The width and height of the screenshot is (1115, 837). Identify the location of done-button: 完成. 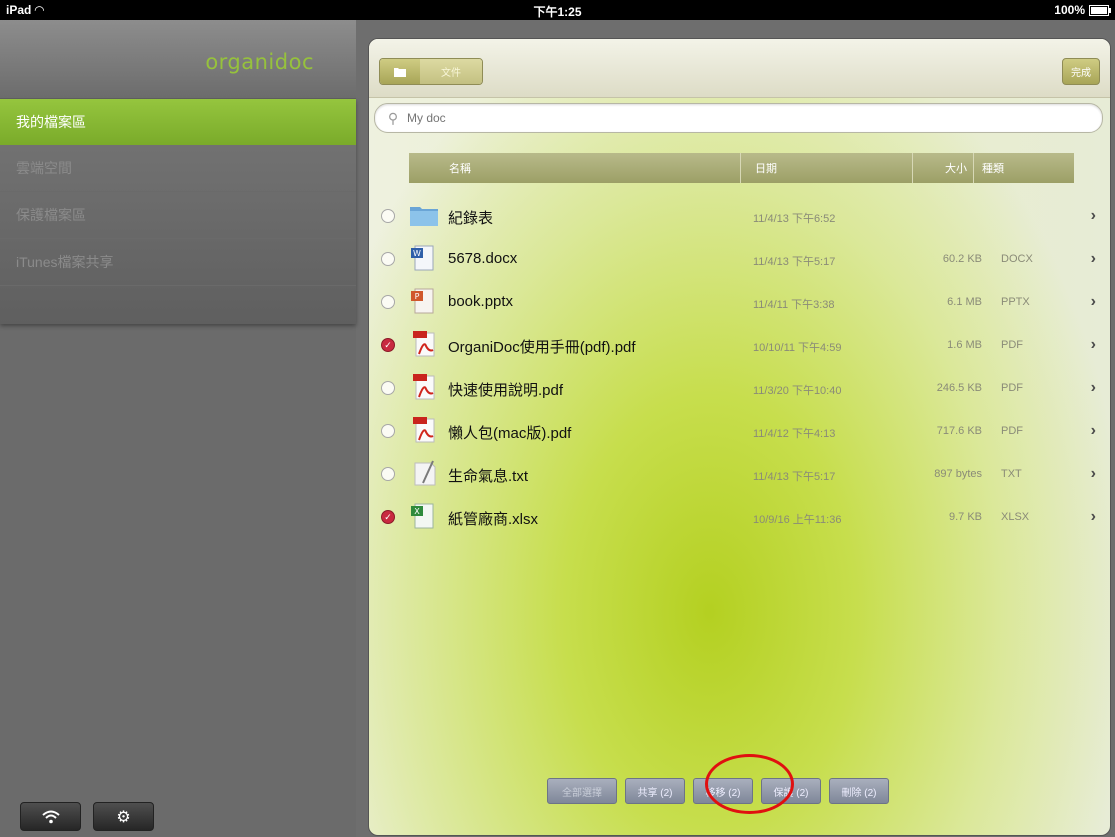
(1081, 71).